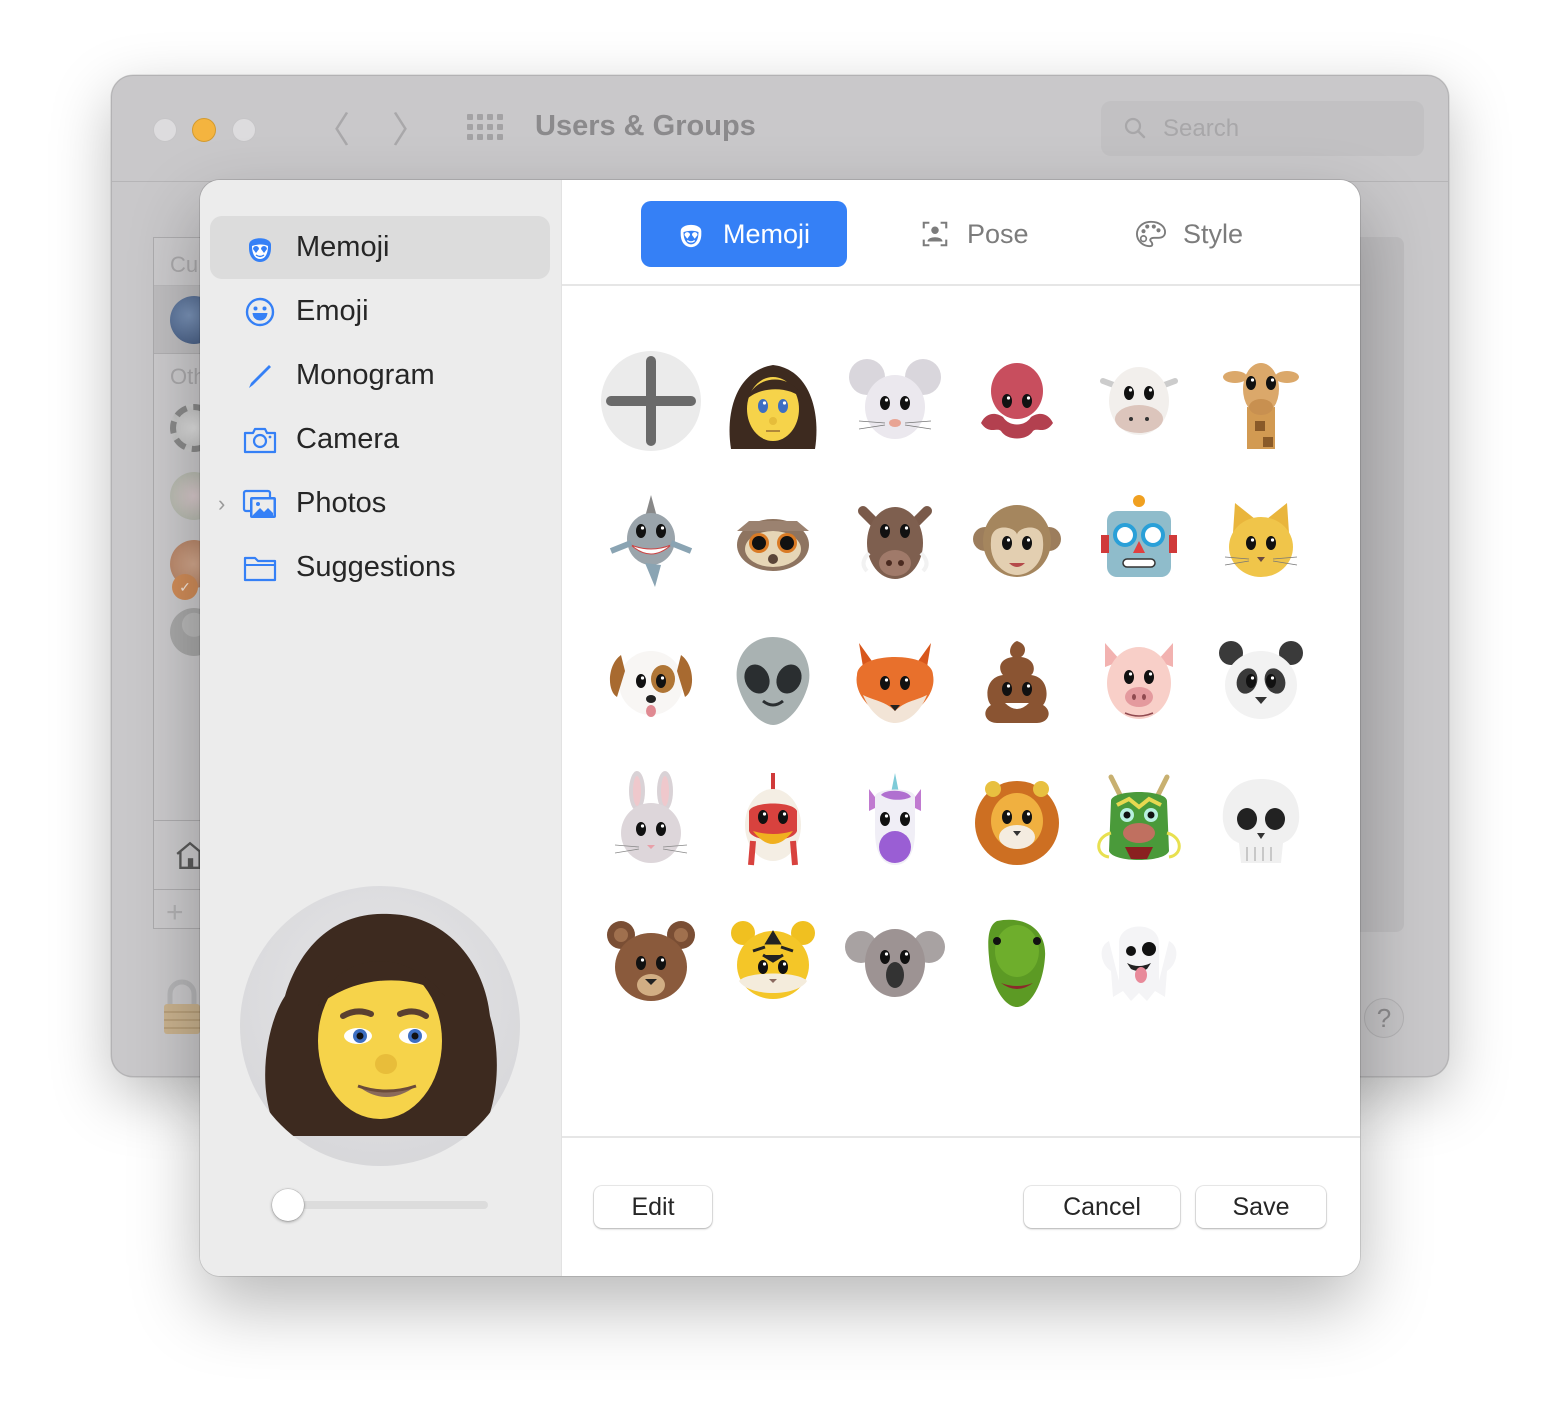 This screenshot has width=1560, height=1424. I want to click on bear-animoji-icon, so click(651, 961).